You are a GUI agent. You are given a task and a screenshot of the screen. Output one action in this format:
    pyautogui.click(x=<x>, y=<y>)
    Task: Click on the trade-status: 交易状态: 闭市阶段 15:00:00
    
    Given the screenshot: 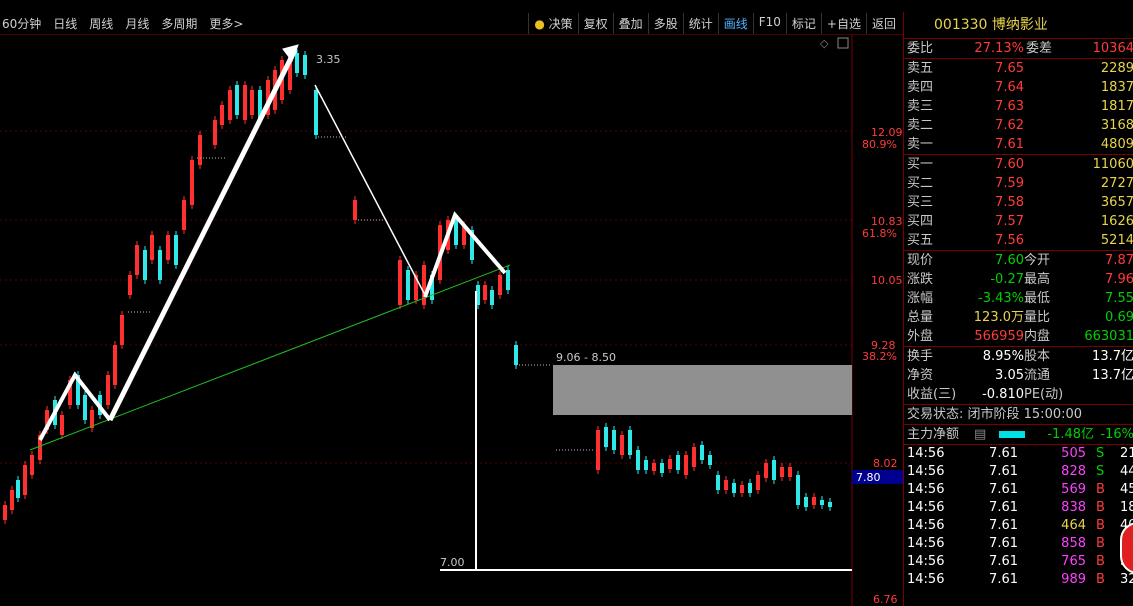 What is the action you would take?
    pyautogui.click(x=1018, y=414)
    